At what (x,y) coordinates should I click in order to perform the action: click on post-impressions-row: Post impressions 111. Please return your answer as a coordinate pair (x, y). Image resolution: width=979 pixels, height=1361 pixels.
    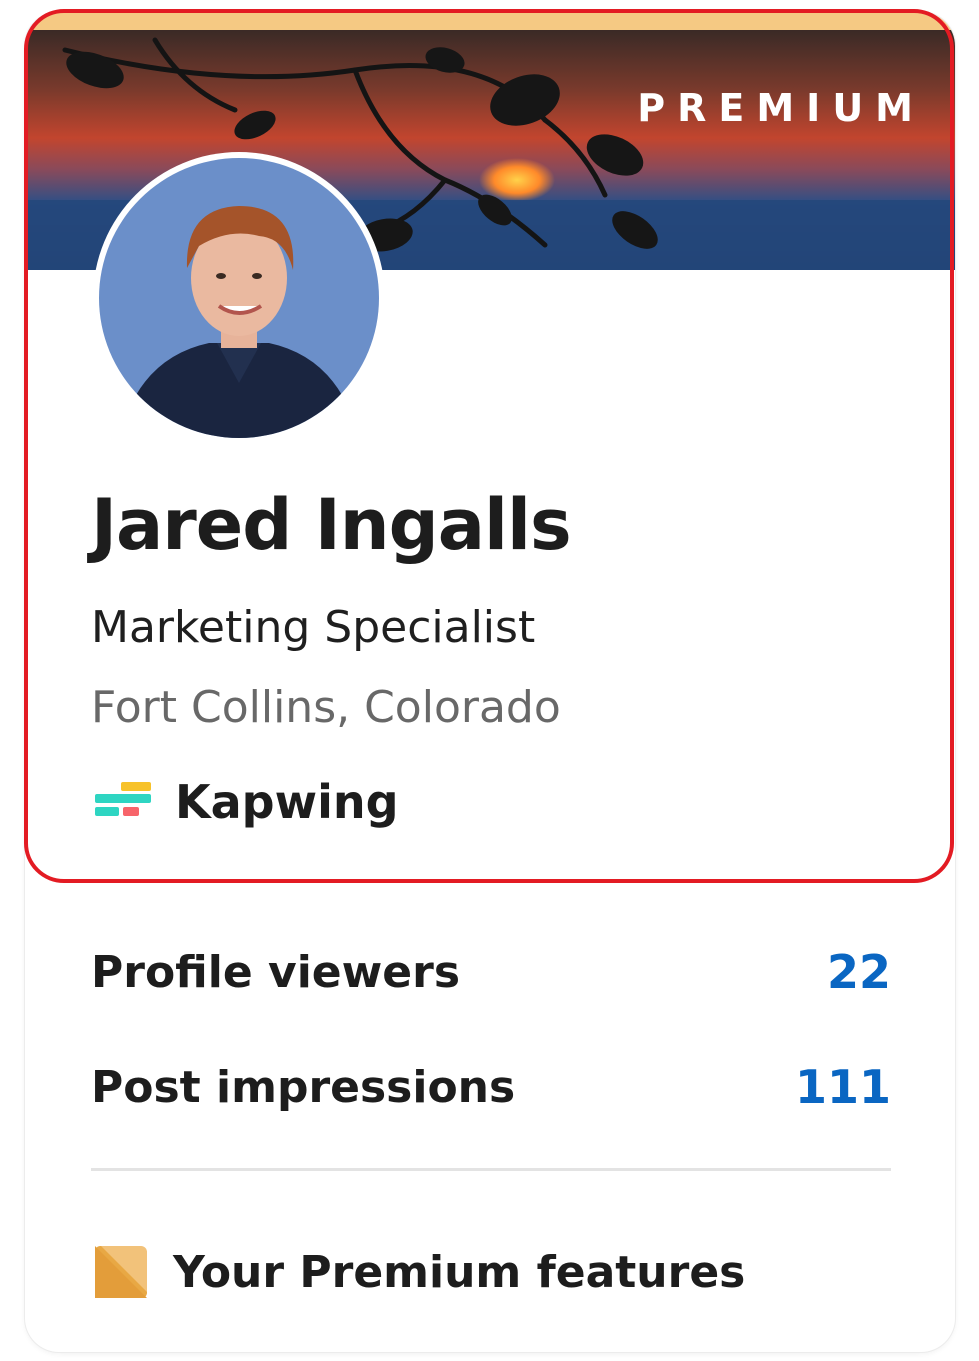
    Looking at the image, I should click on (491, 1087).